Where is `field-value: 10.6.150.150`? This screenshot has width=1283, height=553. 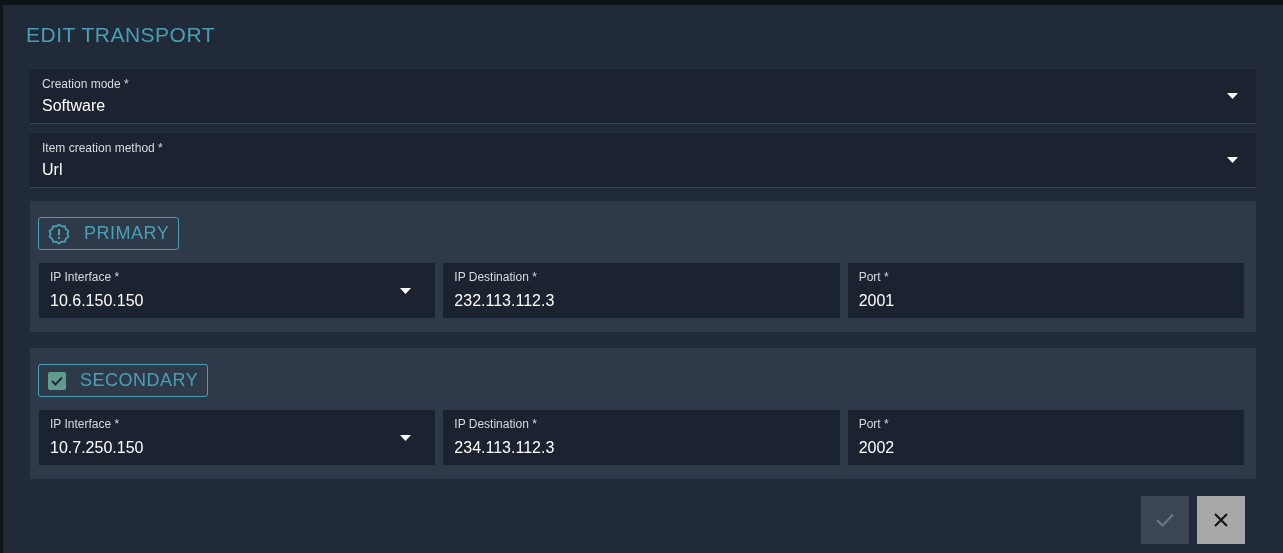 field-value: 10.6.150.150 is located at coordinates (97, 301).